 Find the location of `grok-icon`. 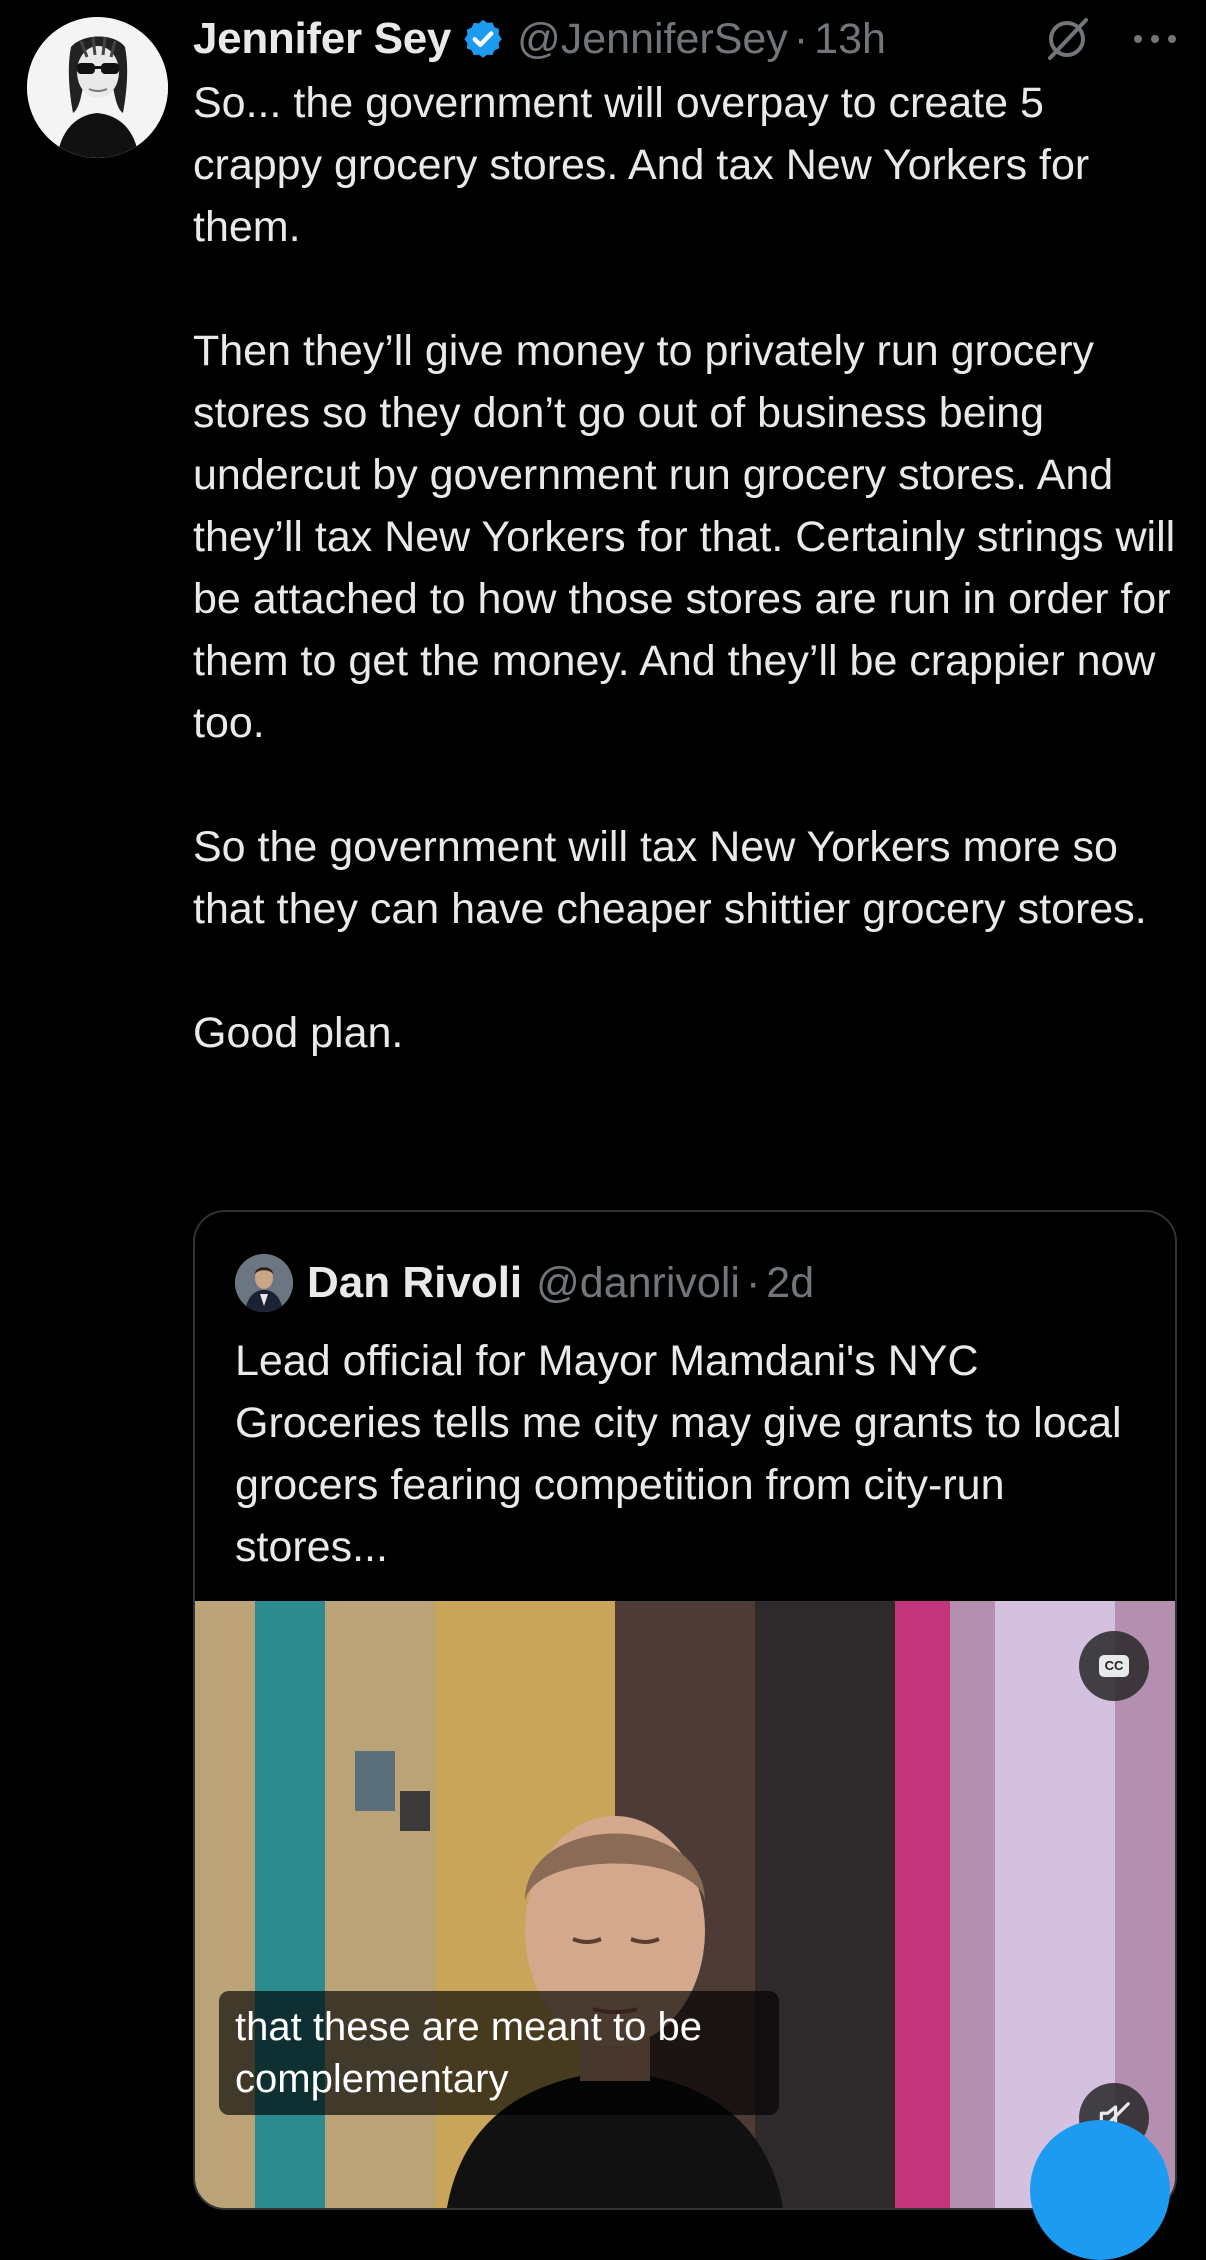

grok-icon is located at coordinates (1067, 39).